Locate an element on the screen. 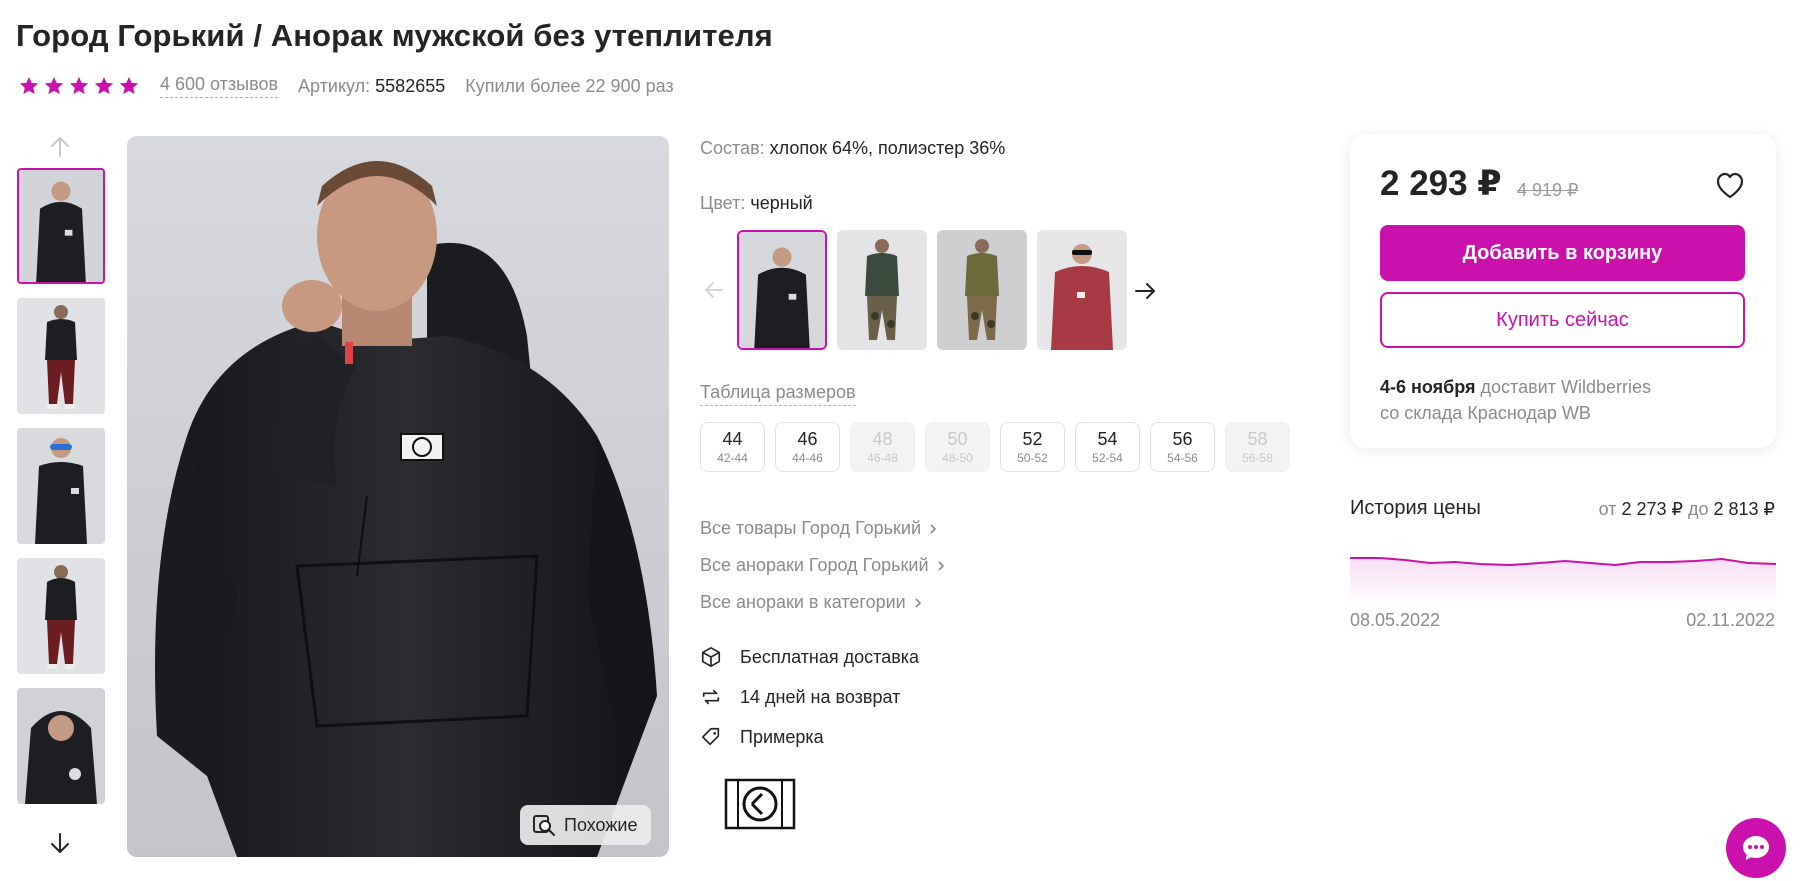 This screenshot has width=1803, height=881. feature-label: Бесплатная доставка is located at coordinates (830, 656).